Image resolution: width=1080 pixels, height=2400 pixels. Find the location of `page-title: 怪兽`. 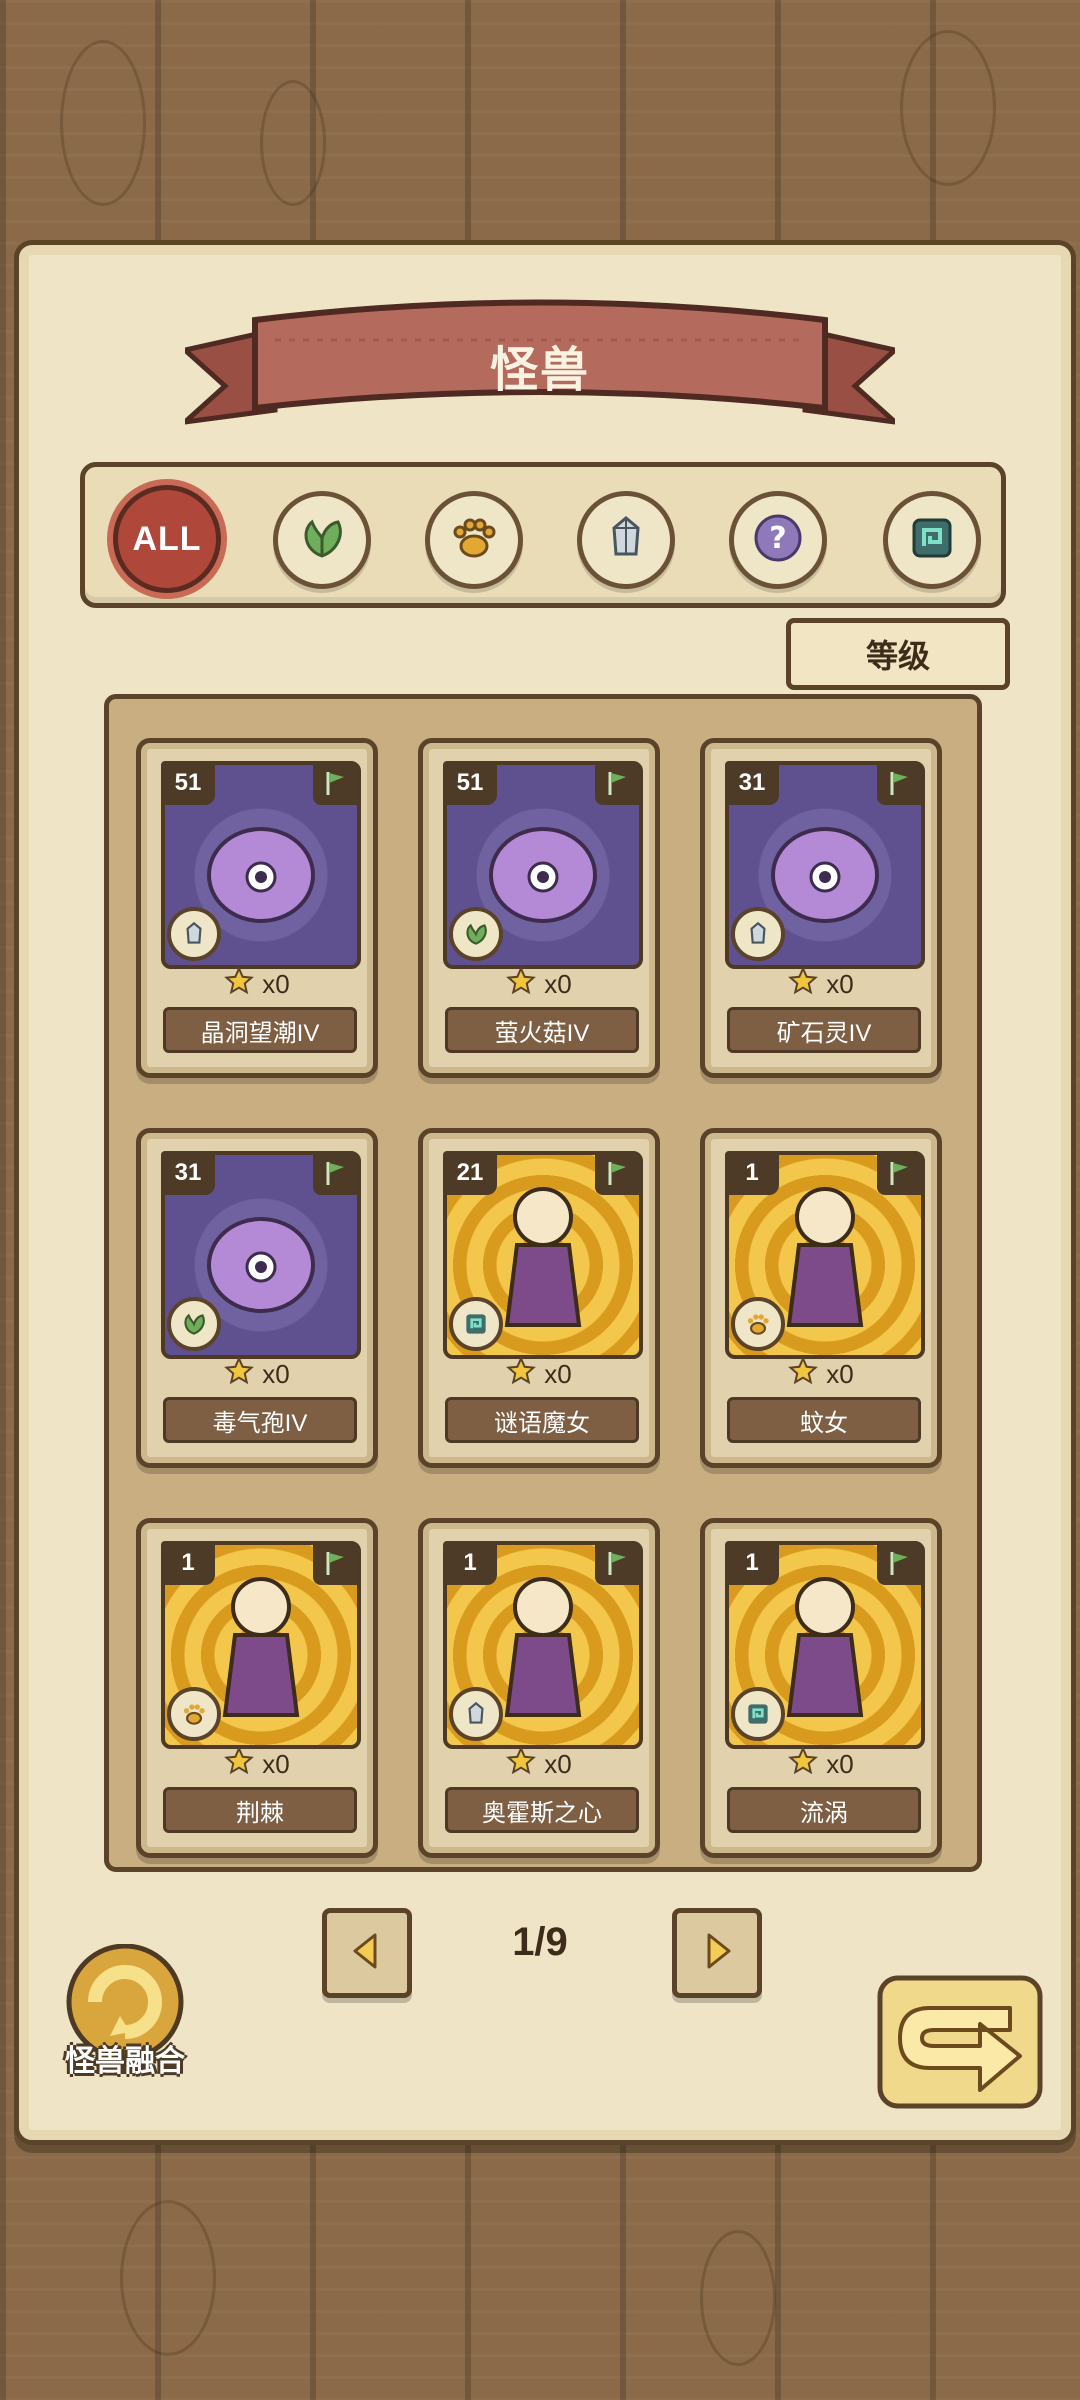

page-title: 怪兽 is located at coordinates (539, 370).